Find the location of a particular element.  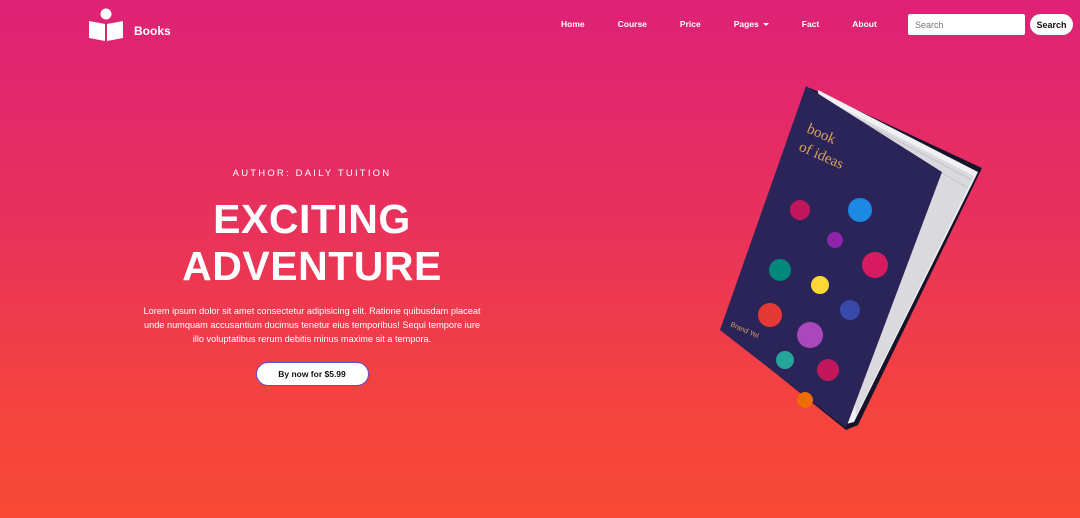

nav-link-price: Price is located at coordinates (690, 24).